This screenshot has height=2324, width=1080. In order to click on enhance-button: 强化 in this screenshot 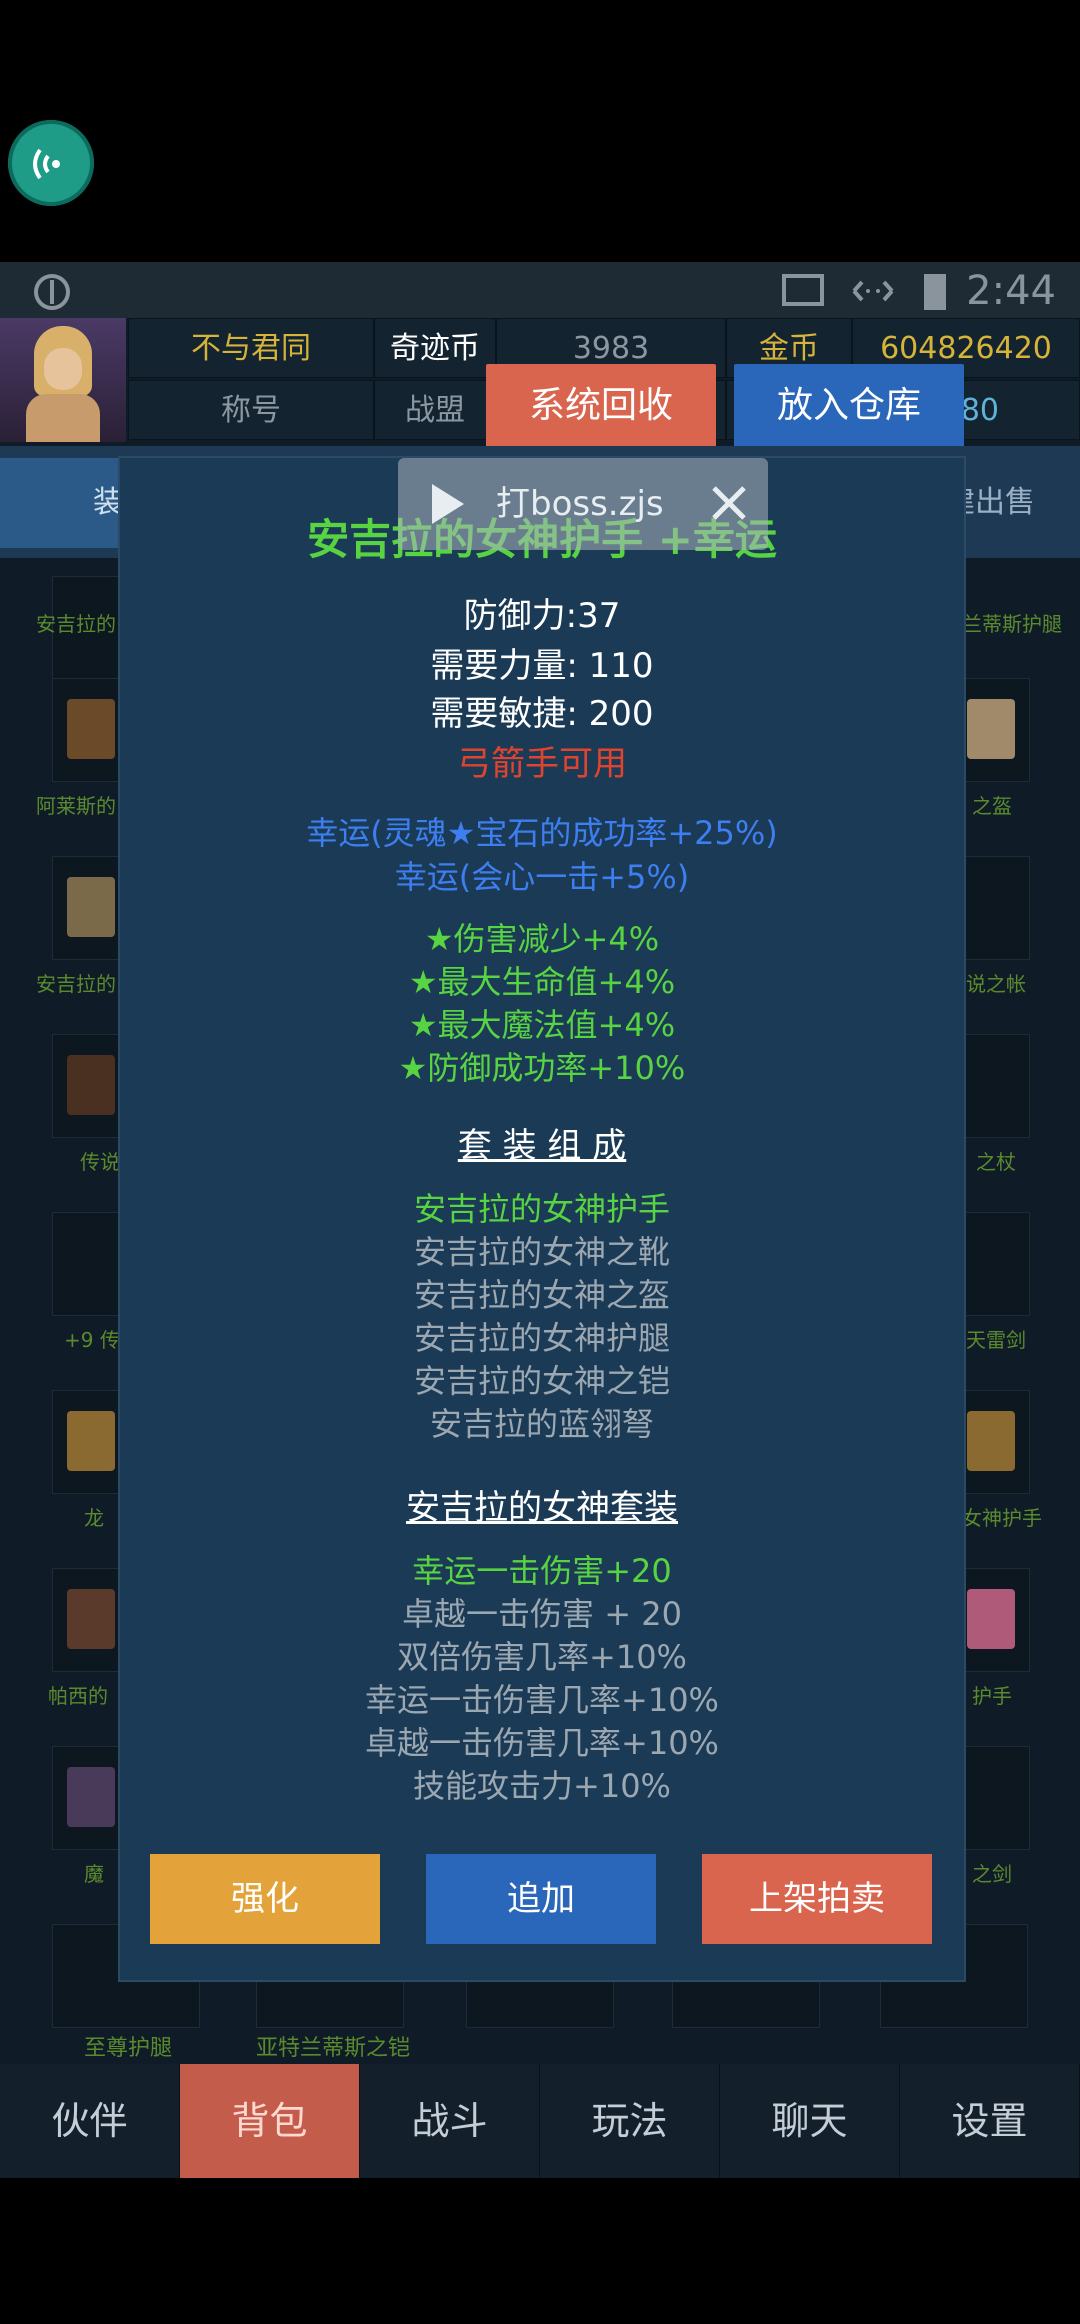, I will do `click(265, 1899)`.